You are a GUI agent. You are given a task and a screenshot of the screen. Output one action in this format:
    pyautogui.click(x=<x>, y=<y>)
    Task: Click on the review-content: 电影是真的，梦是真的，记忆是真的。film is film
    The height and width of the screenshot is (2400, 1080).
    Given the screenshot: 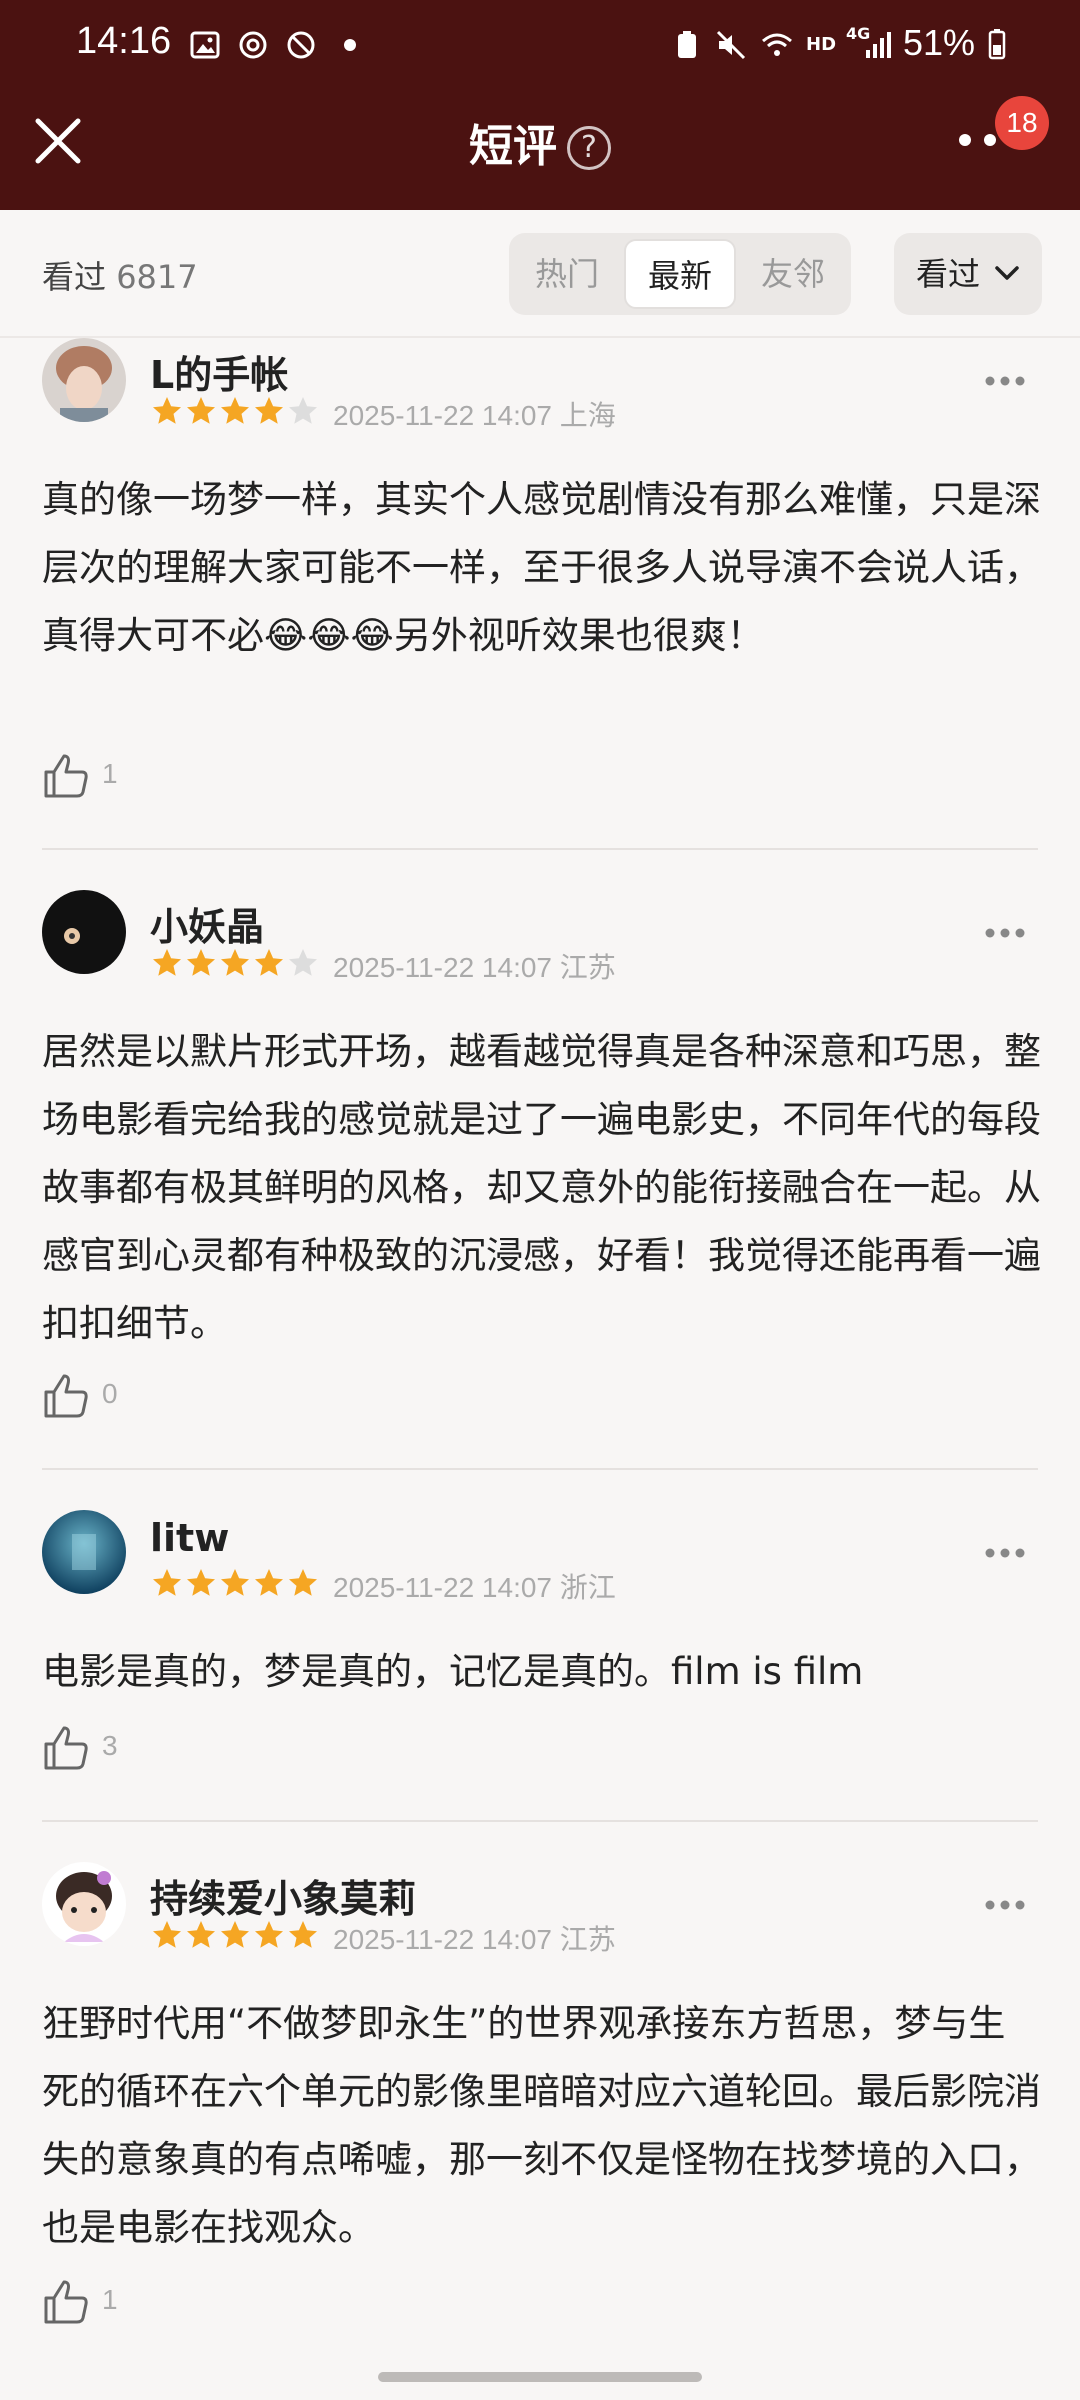 What is the action you would take?
    pyautogui.click(x=453, y=1671)
    